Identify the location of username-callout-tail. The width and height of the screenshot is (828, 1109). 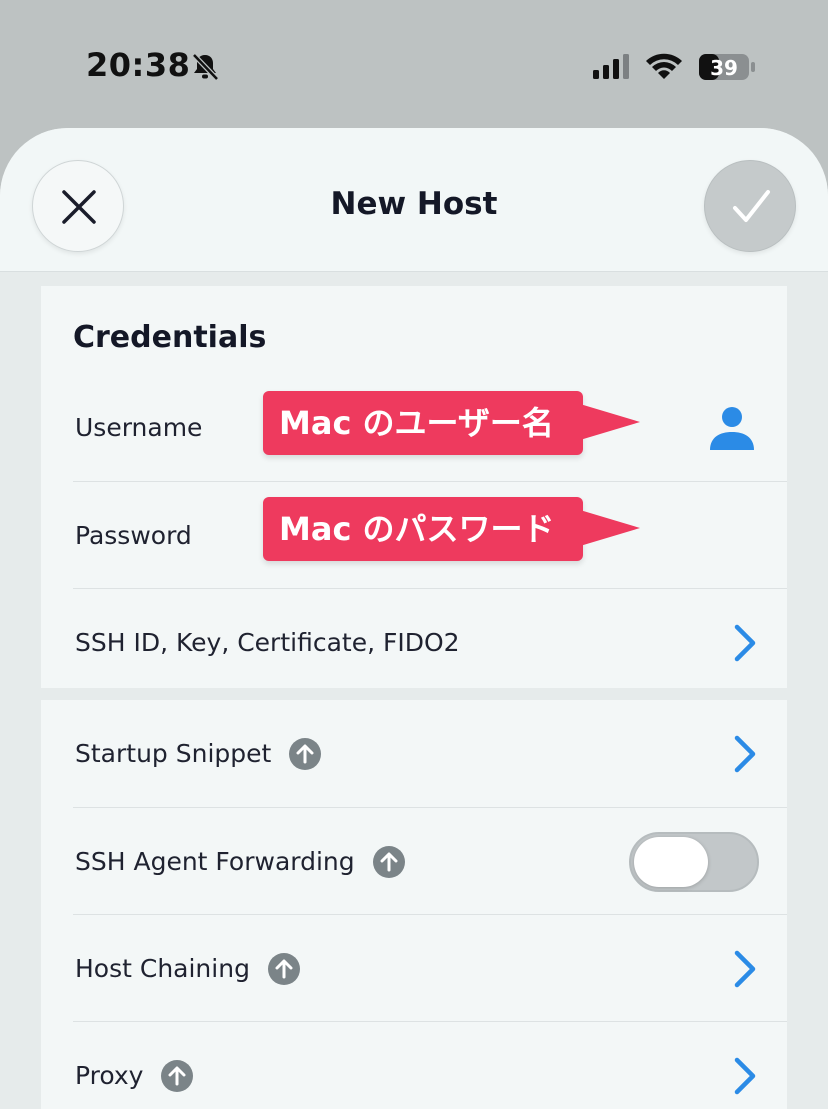
(610, 422).